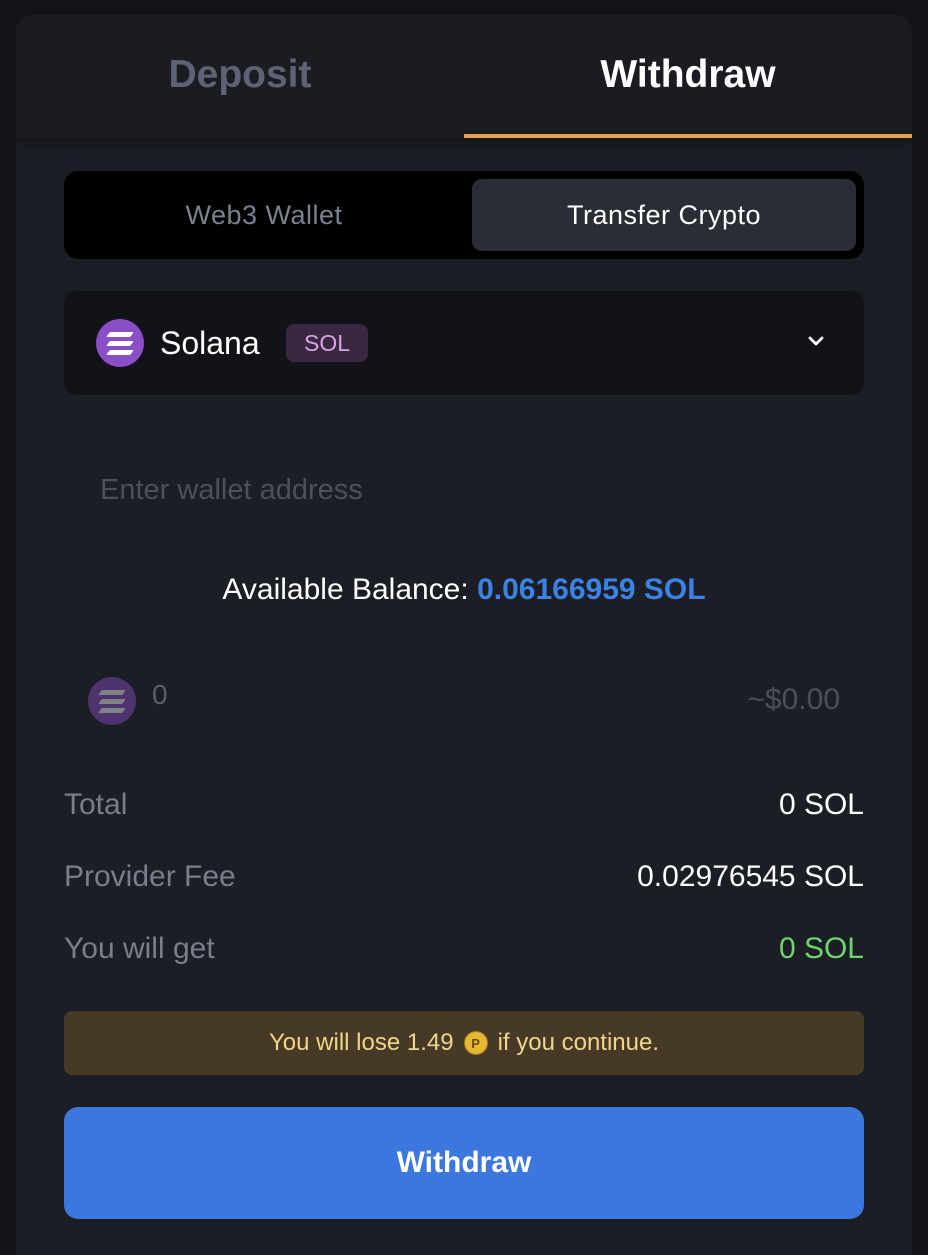 The width and height of the screenshot is (928, 1255). What do you see at coordinates (793, 699) in the screenshot?
I see `amount-usd-value: ~$0.00` at bounding box center [793, 699].